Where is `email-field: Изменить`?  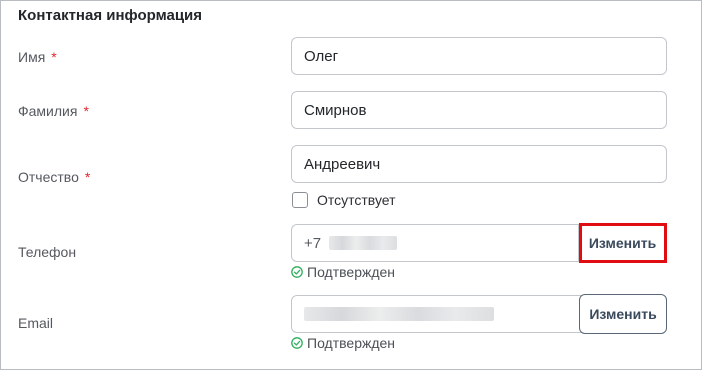 email-field: Изменить is located at coordinates (479, 314).